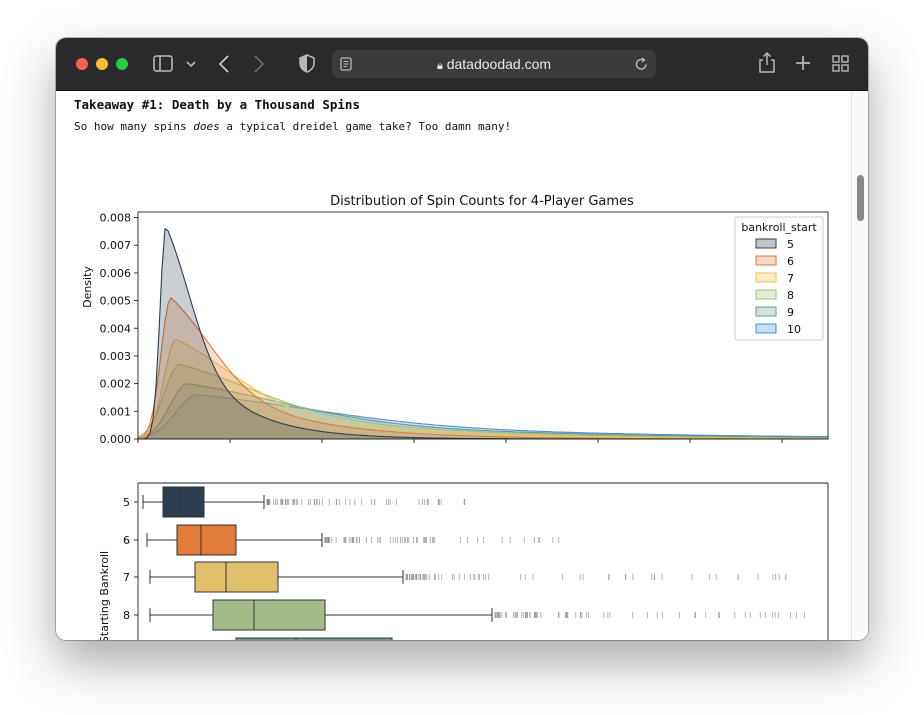  What do you see at coordinates (859, 365) in the screenshot?
I see `scrollbar-track` at bounding box center [859, 365].